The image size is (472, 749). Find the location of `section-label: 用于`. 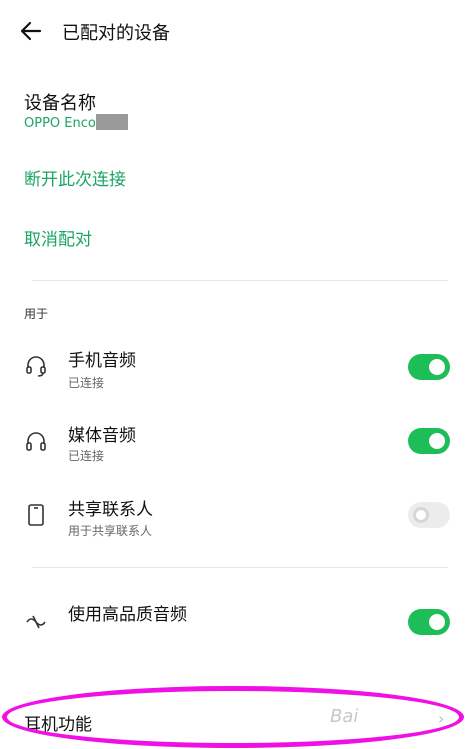

section-label: 用于 is located at coordinates (36, 314).